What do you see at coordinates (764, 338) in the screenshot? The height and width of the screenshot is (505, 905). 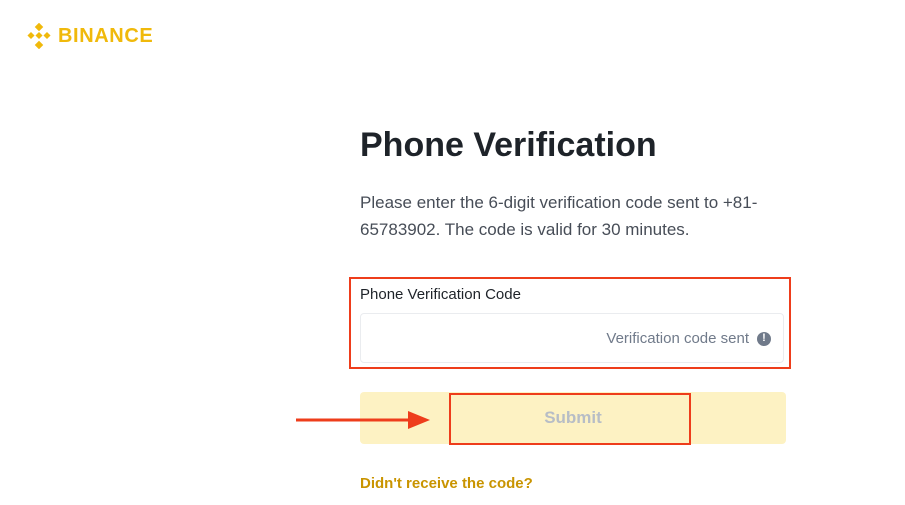 I see `info-circle-icon: !` at bounding box center [764, 338].